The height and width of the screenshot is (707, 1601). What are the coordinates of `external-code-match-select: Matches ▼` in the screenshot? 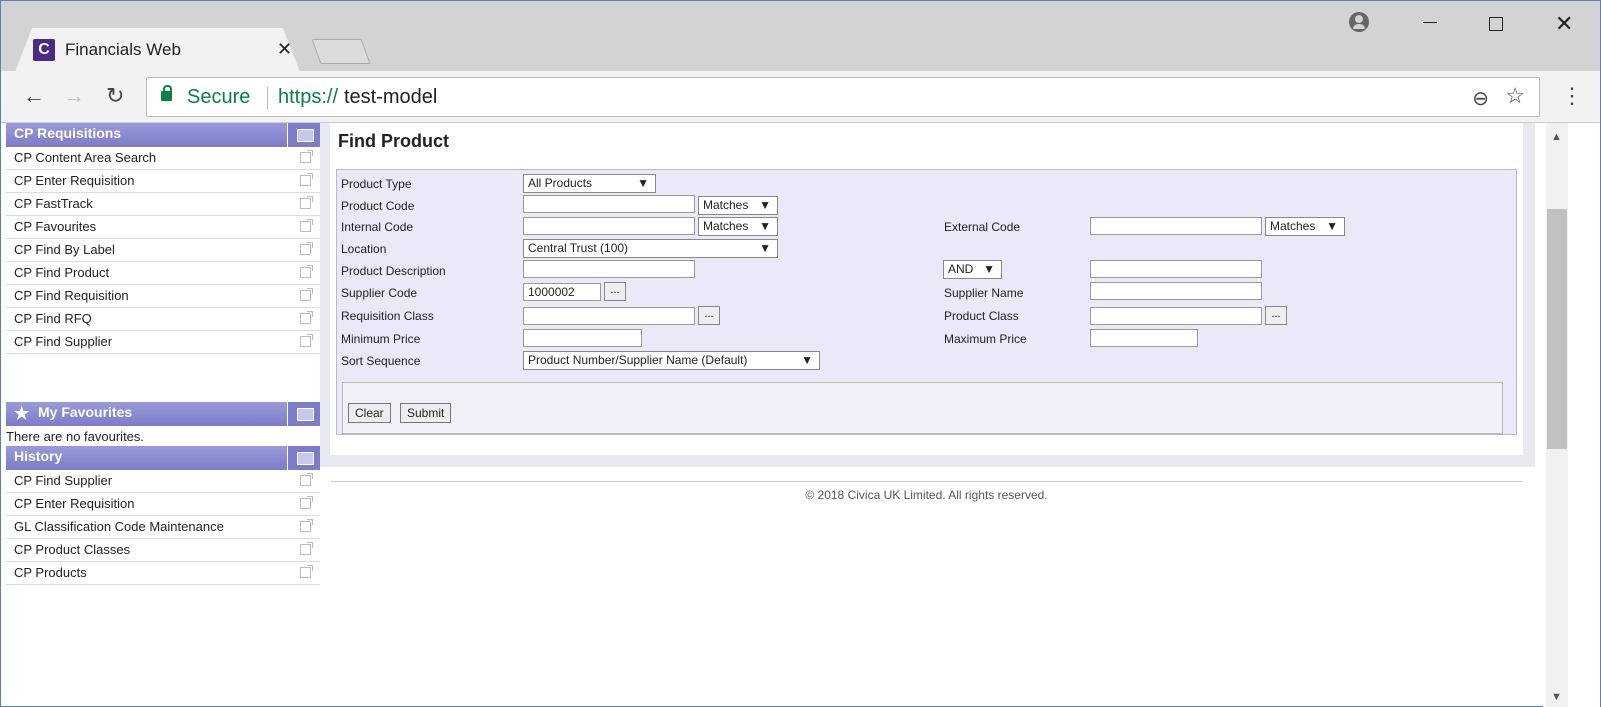 It's located at (1305, 226).